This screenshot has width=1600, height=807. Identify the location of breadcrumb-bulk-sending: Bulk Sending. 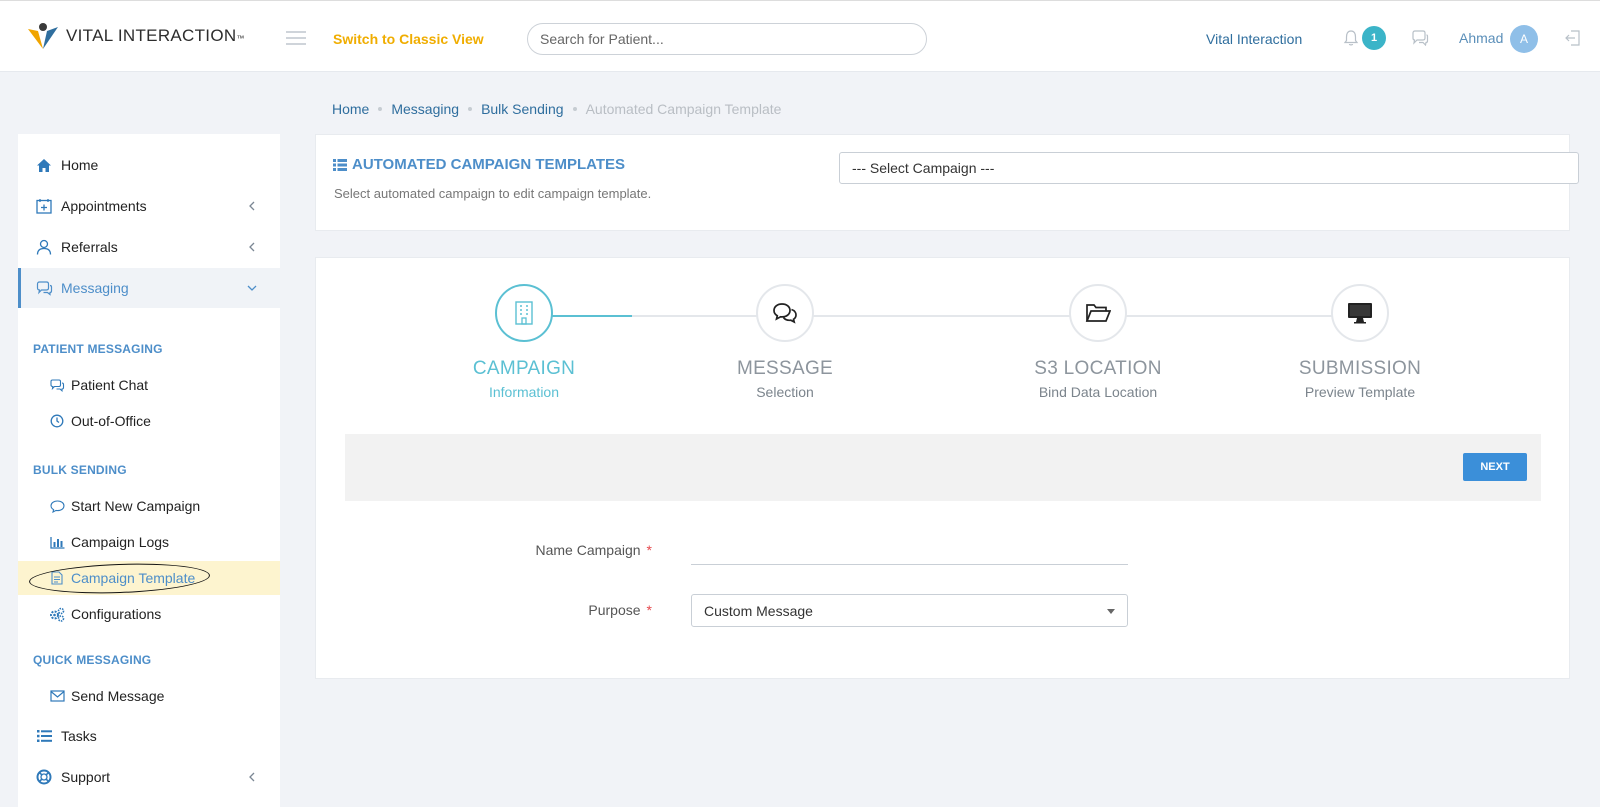
(522, 109).